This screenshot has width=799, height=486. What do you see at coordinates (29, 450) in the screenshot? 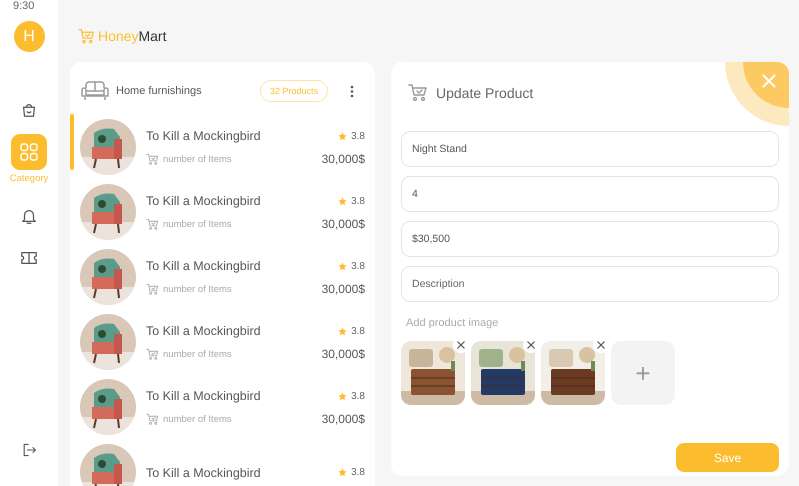
I see `logout-icon` at bounding box center [29, 450].